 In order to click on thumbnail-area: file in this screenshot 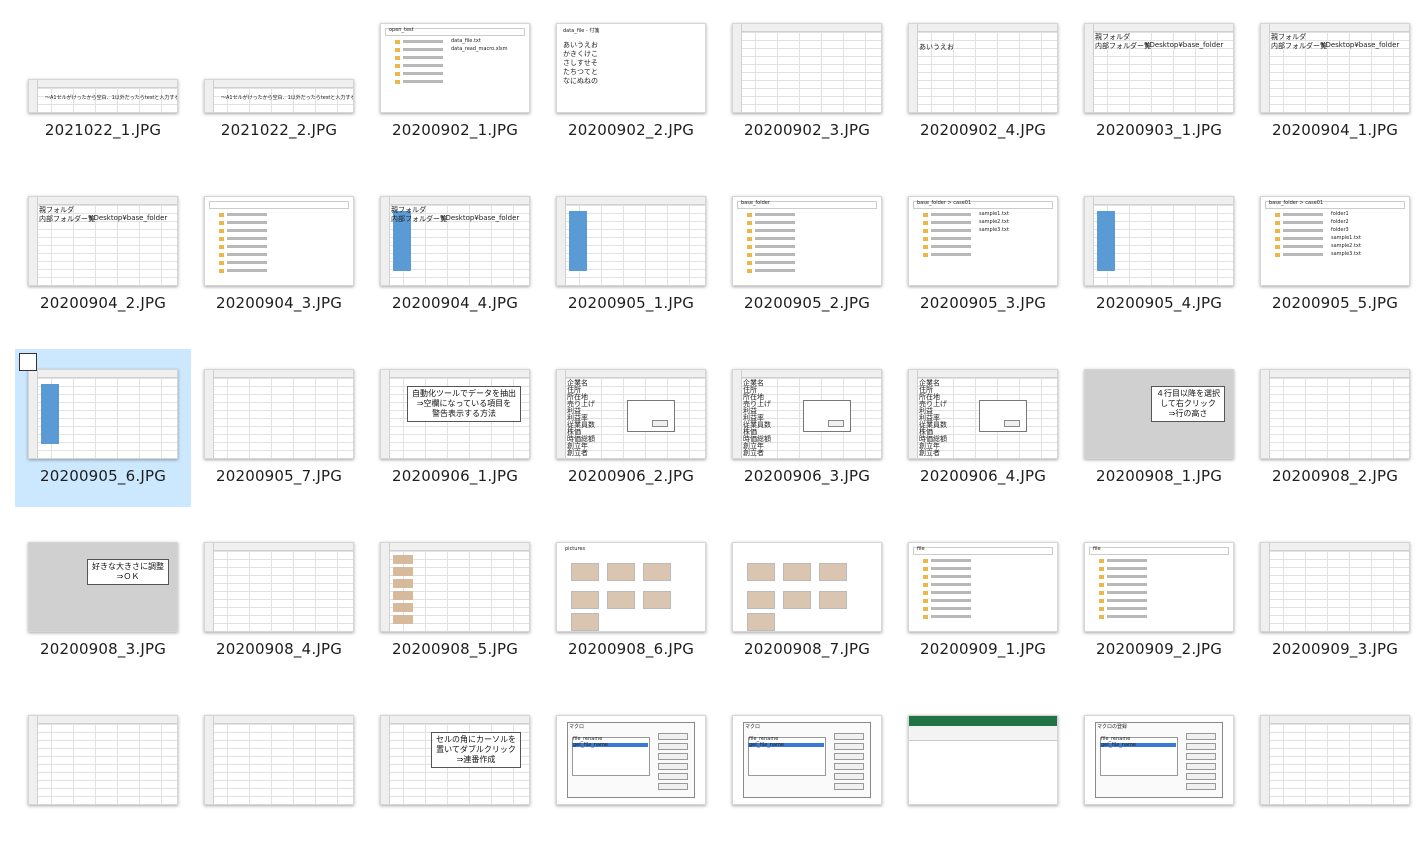, I will do `click(983, 577)`.